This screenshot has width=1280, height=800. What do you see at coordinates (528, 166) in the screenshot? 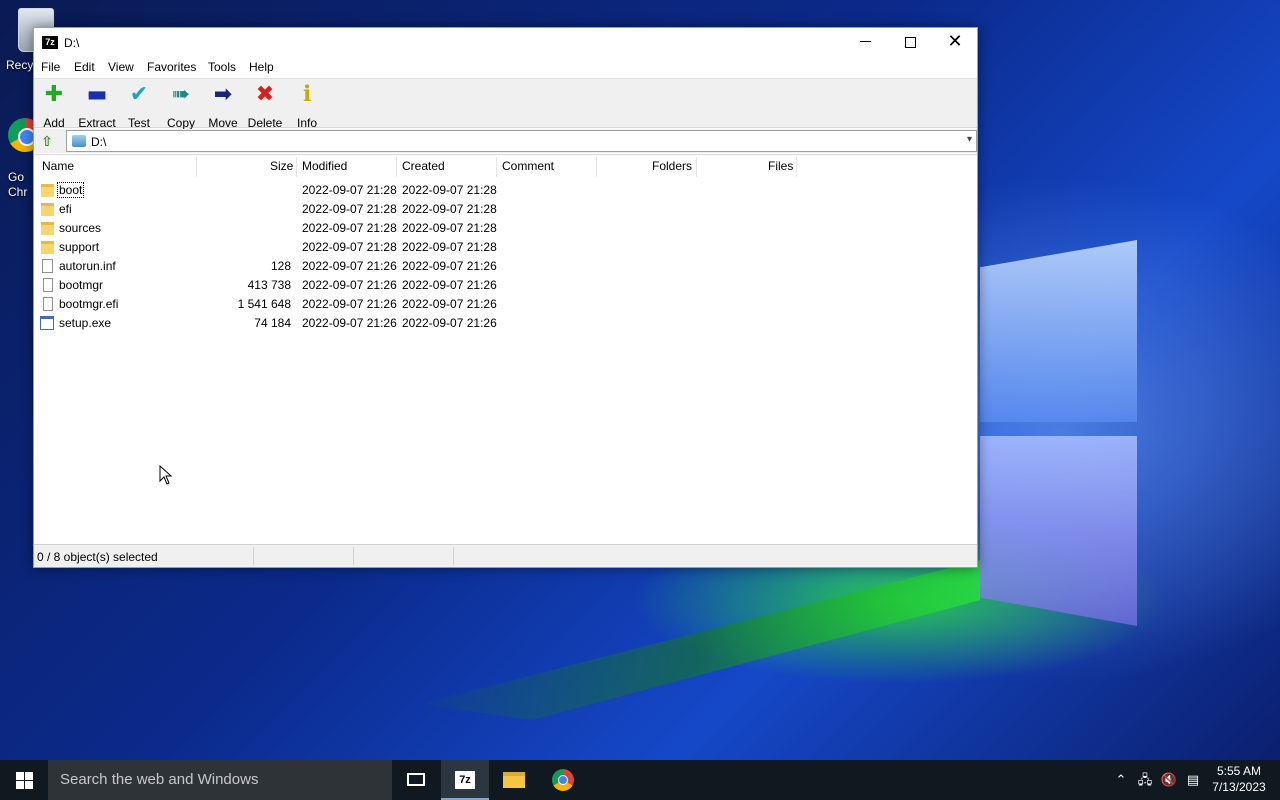
I see `column-header-comment: Comment` at bounding box center [528, 166].